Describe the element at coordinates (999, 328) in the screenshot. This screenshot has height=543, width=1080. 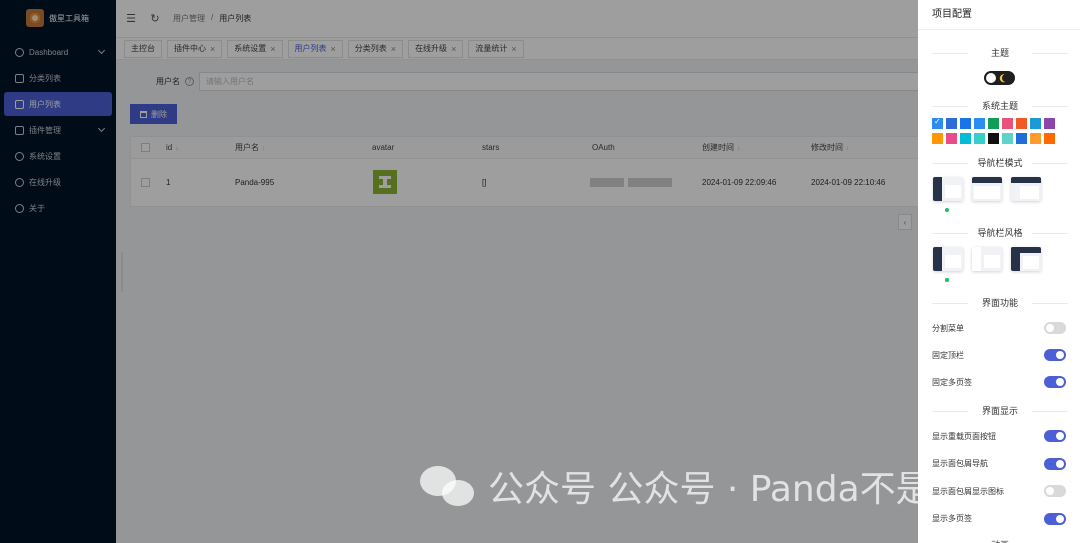
I see `features-row-0: 分割菜单` at that location.